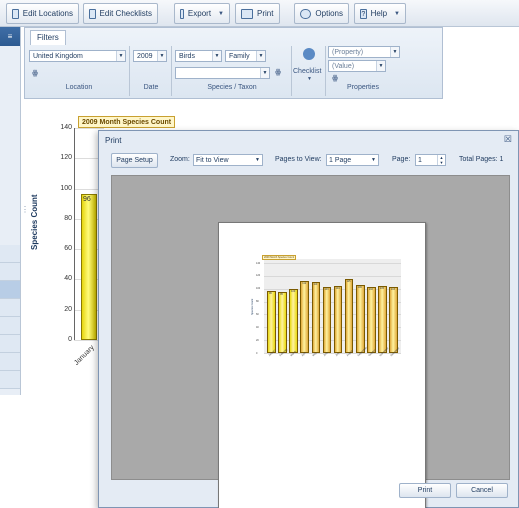  I want to click on zoom-value: Fit to View, so click(212, 160).